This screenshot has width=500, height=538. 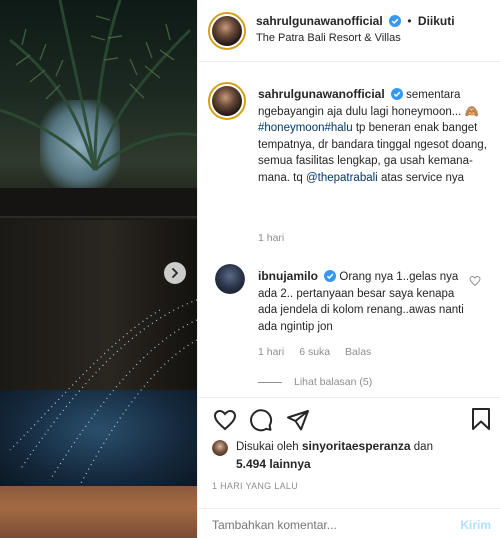 I want to click on caption-author-avatar, so click(x=227, y=101).